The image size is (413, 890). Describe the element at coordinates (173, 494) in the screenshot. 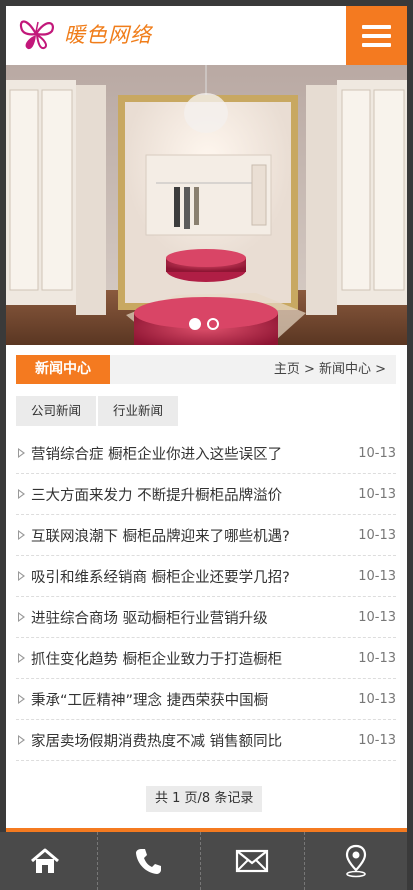

I see `news-title: 三大方面来发力 不断提升橱柜品牌溢价` at that location.